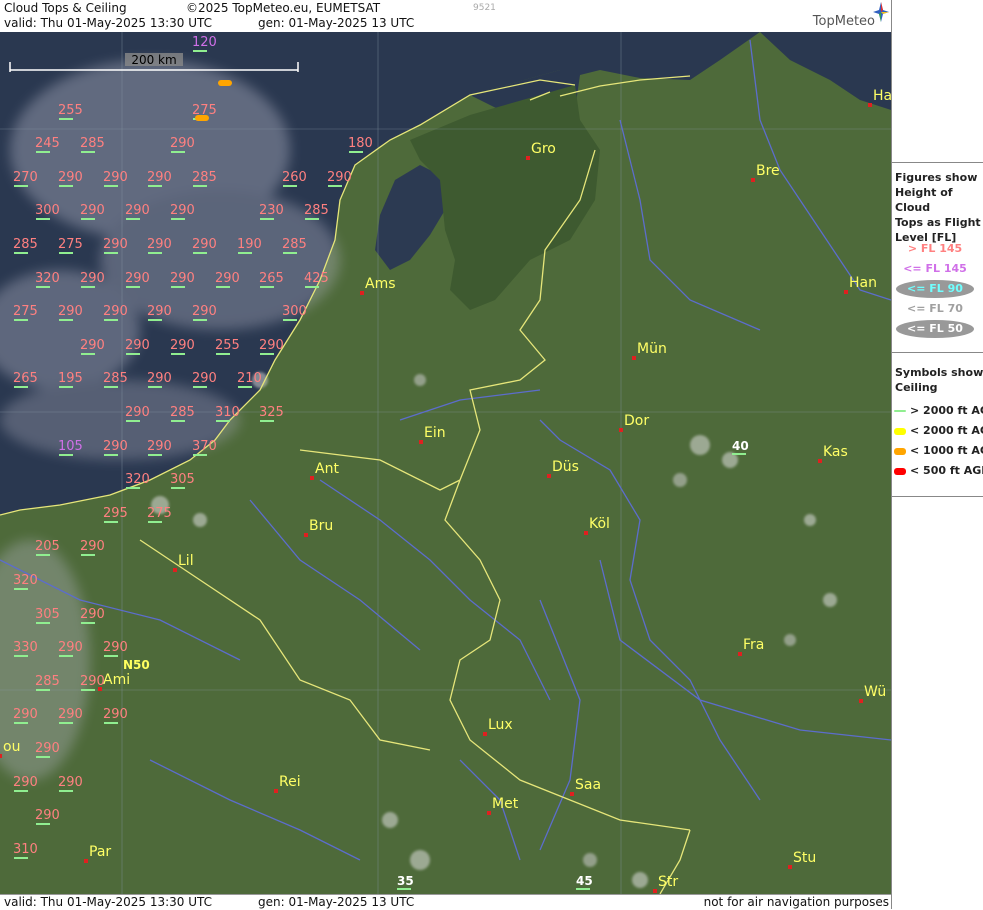  What do you see at coordinates (796, 902) in the screenshot?
I see `disclaimer: not for air navigation purposes` at bounding box center [796, 902].